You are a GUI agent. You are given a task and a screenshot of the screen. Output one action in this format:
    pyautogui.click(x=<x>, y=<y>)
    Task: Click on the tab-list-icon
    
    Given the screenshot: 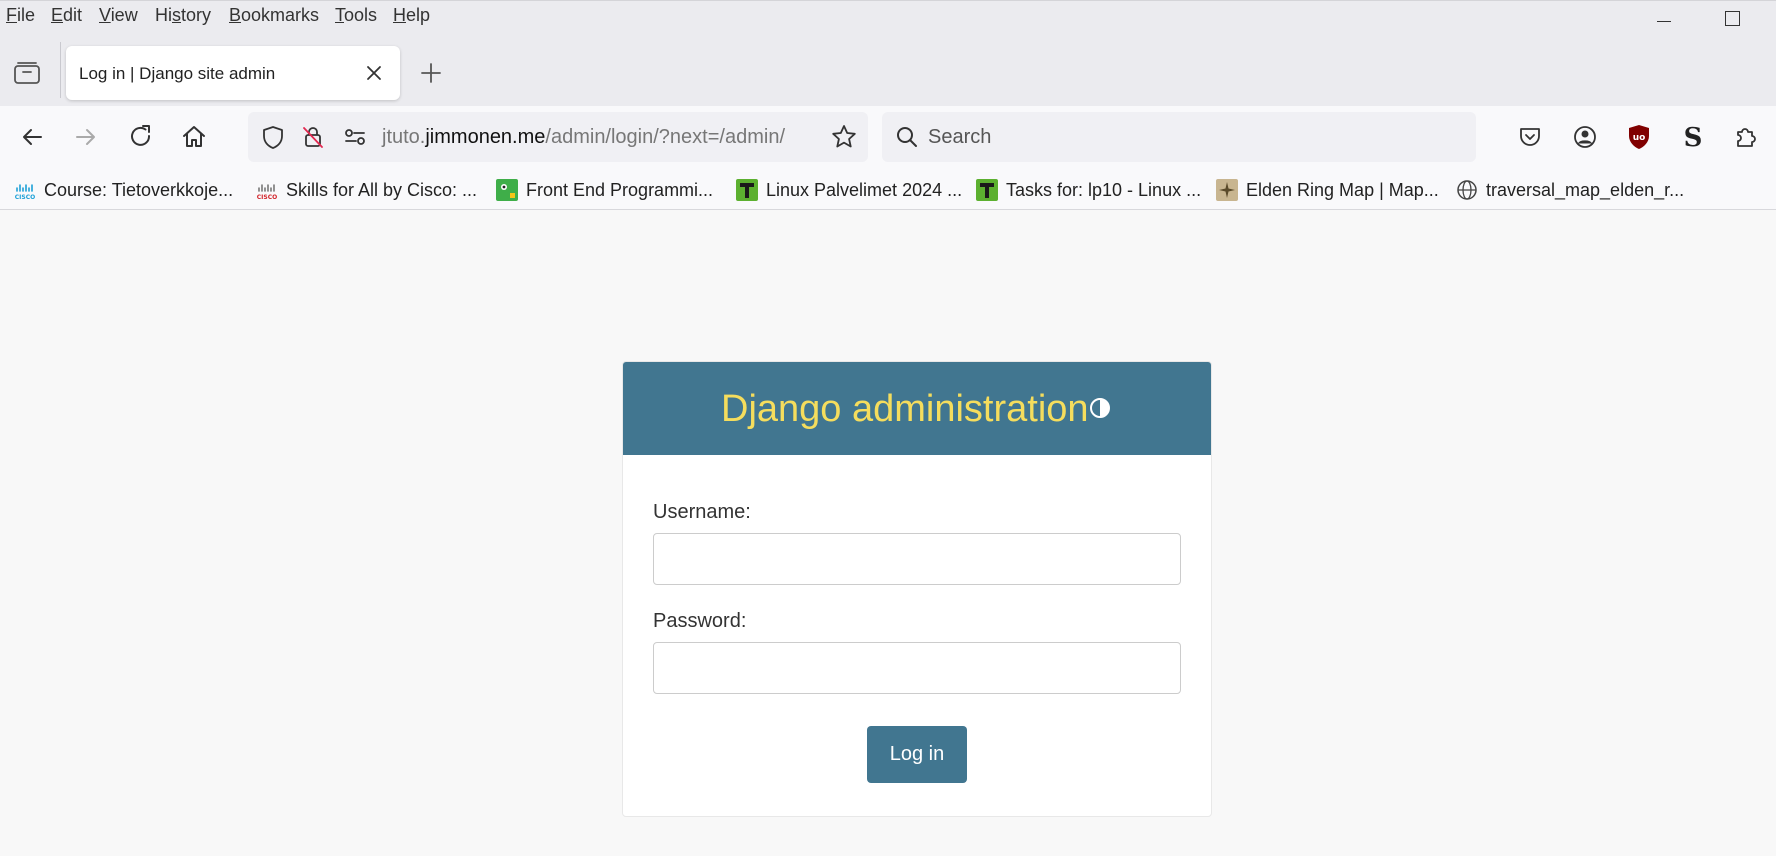 What is the action you would take?
    pyautogui.click(x=27, y=73)
    